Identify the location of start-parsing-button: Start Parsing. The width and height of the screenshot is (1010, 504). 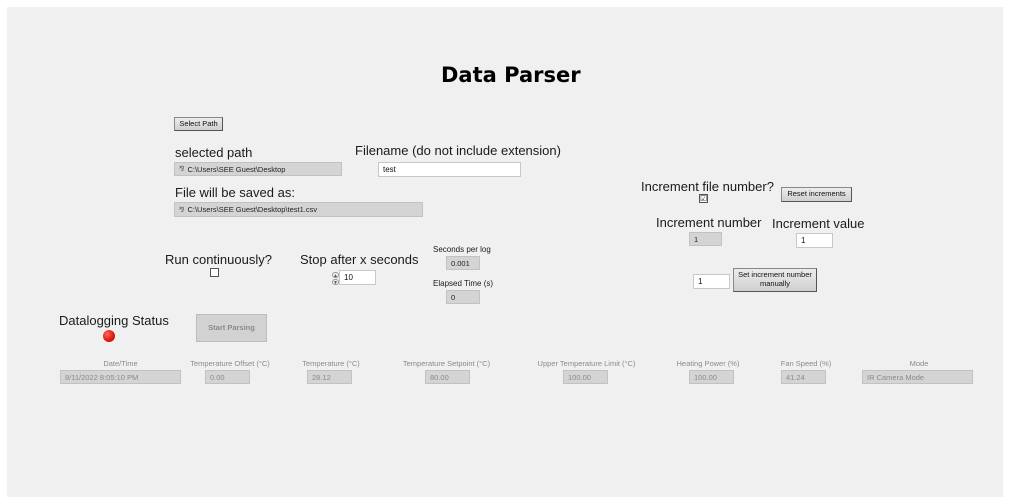
(231, 328).